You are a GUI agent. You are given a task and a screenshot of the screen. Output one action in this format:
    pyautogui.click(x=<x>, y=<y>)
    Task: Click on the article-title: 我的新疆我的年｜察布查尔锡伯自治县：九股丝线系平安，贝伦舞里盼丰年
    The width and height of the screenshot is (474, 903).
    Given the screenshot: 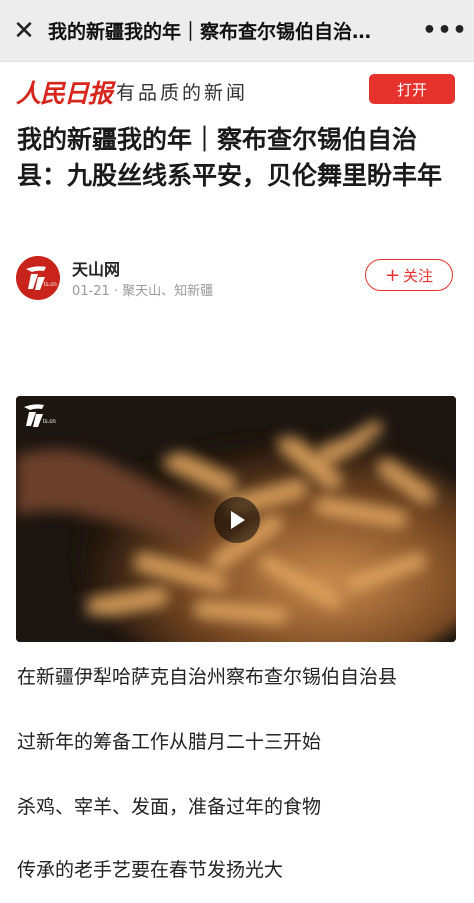 What is the action you would take?
    pyautogui.click(x=230, y=157)
    